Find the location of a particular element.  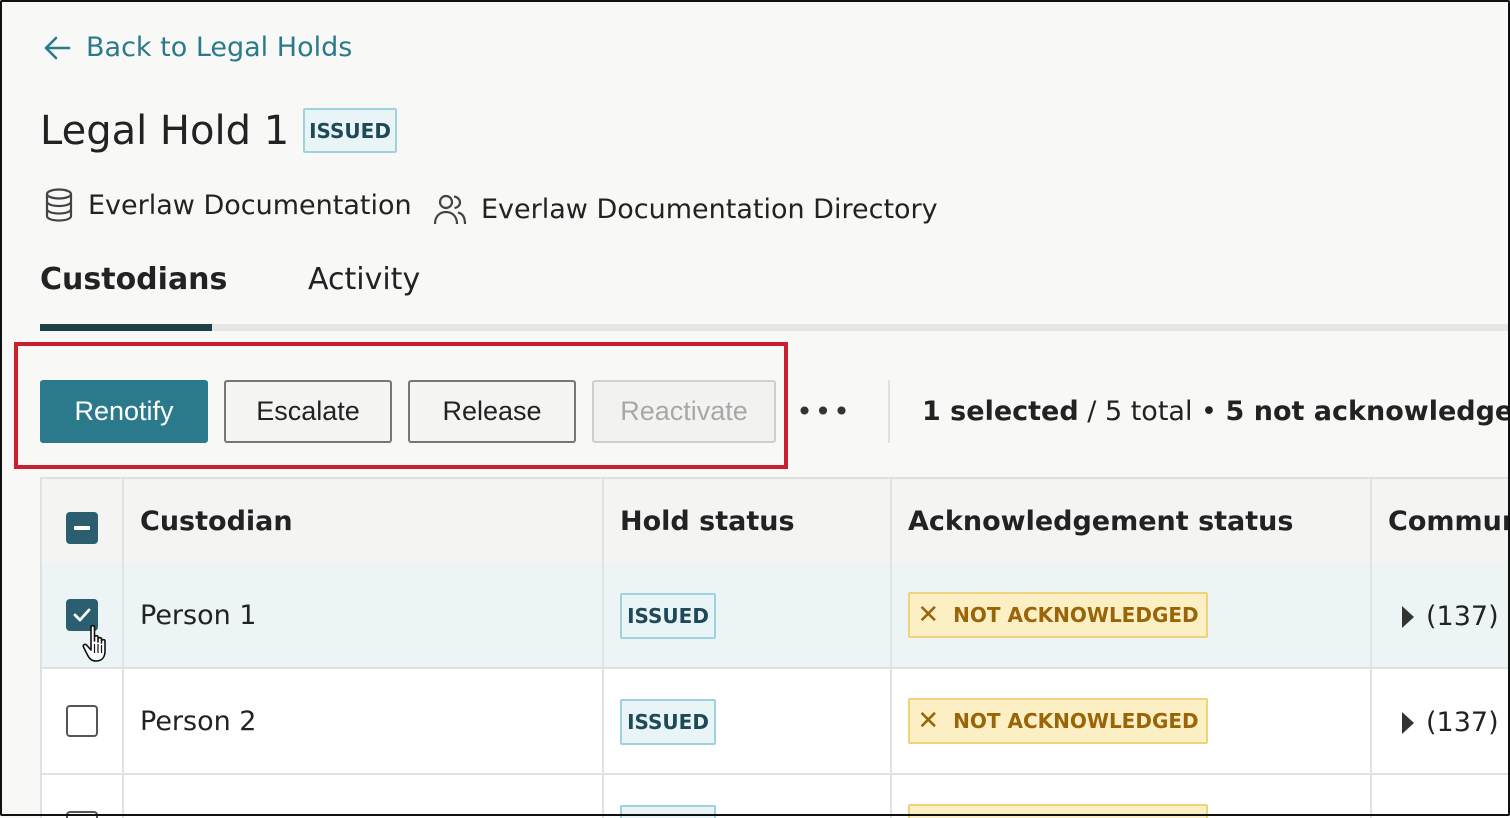

active-tab-indicator is located at coordinates (126, 327).